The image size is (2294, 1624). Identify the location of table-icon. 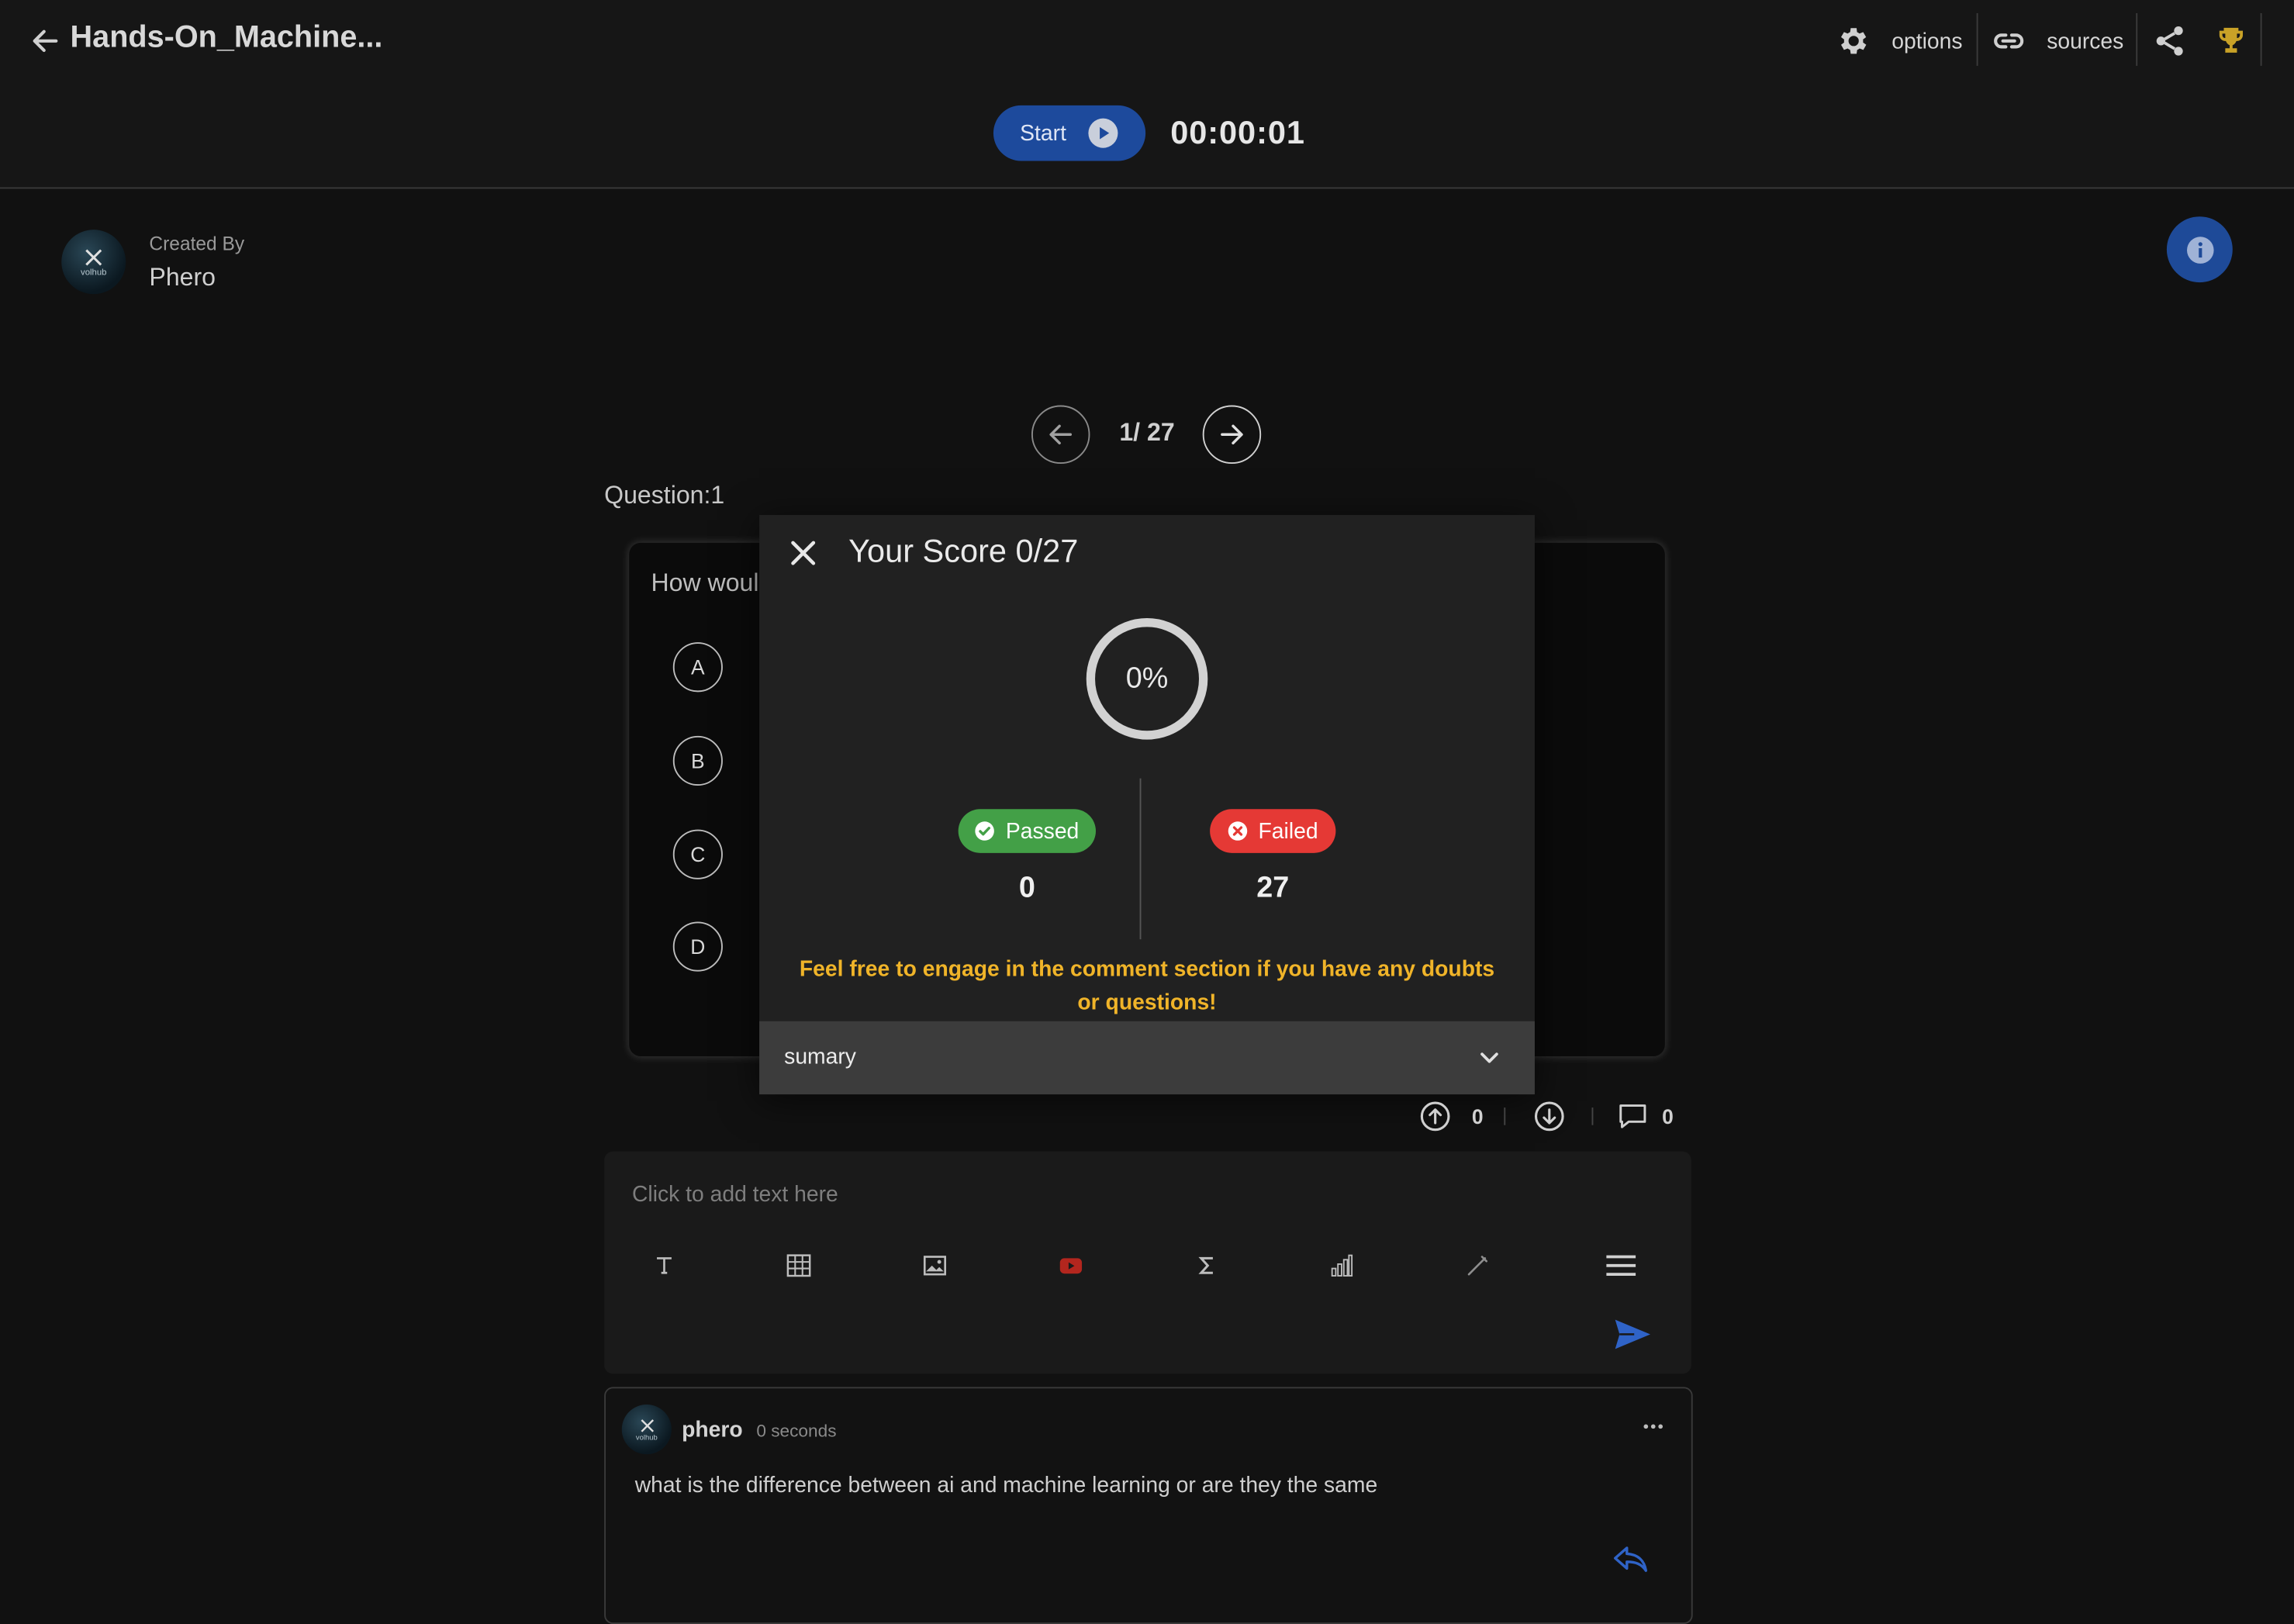
(798, 1265).